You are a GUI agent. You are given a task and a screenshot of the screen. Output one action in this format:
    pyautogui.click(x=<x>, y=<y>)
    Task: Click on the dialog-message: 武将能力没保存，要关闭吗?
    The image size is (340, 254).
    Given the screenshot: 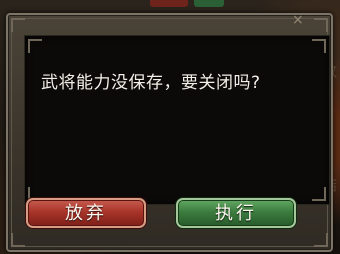 What is the action you would take?
    pyautogui.click(x=151, y=83)
    